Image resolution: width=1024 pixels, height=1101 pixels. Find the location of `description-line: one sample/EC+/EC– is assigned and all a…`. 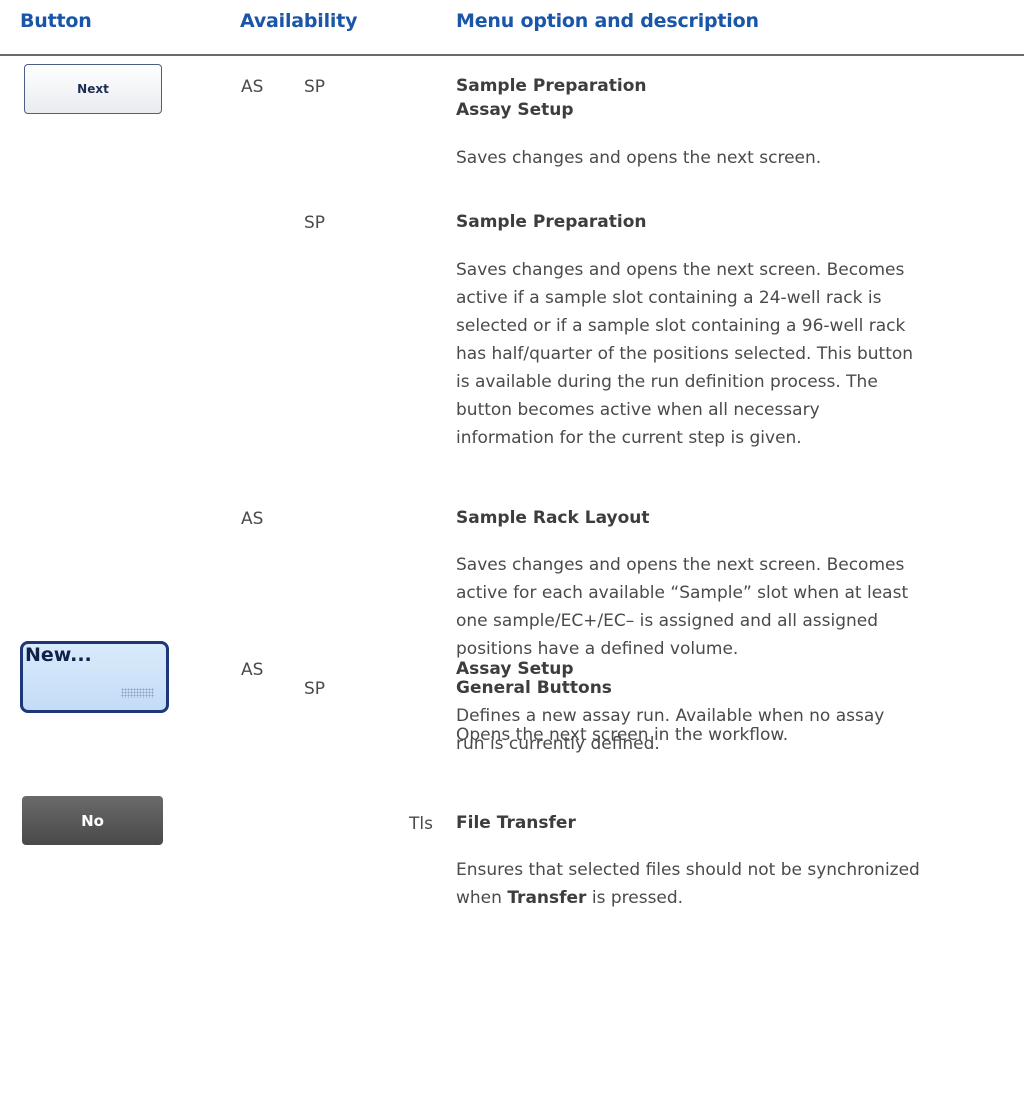

description-line: one sample/EC+/EC– is assigned and all a… is located at coordinates (667, 621).